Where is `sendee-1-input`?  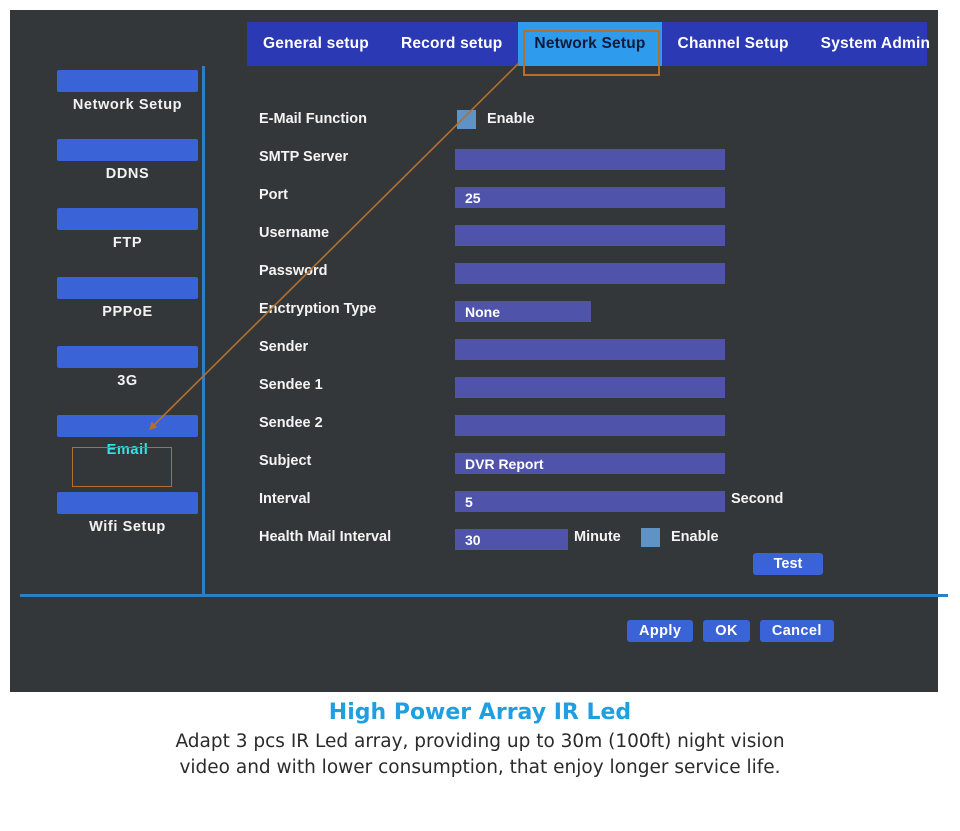 sendee-1-input is located at coordinates (590, 387).